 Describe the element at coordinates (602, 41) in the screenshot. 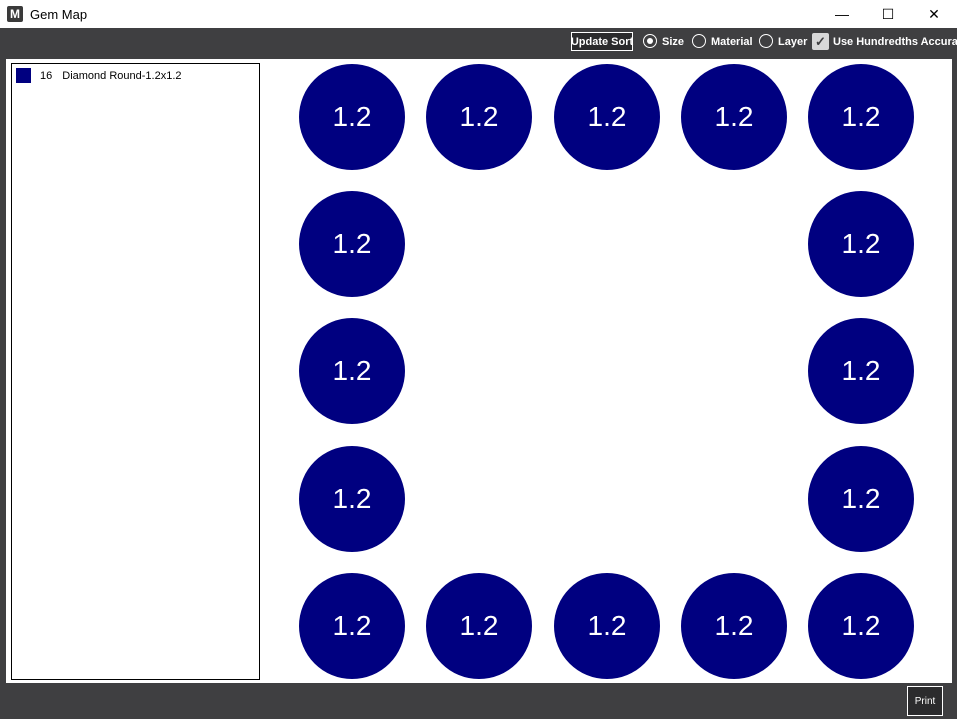

I see `update-sort-button: Update Sort` at that location.